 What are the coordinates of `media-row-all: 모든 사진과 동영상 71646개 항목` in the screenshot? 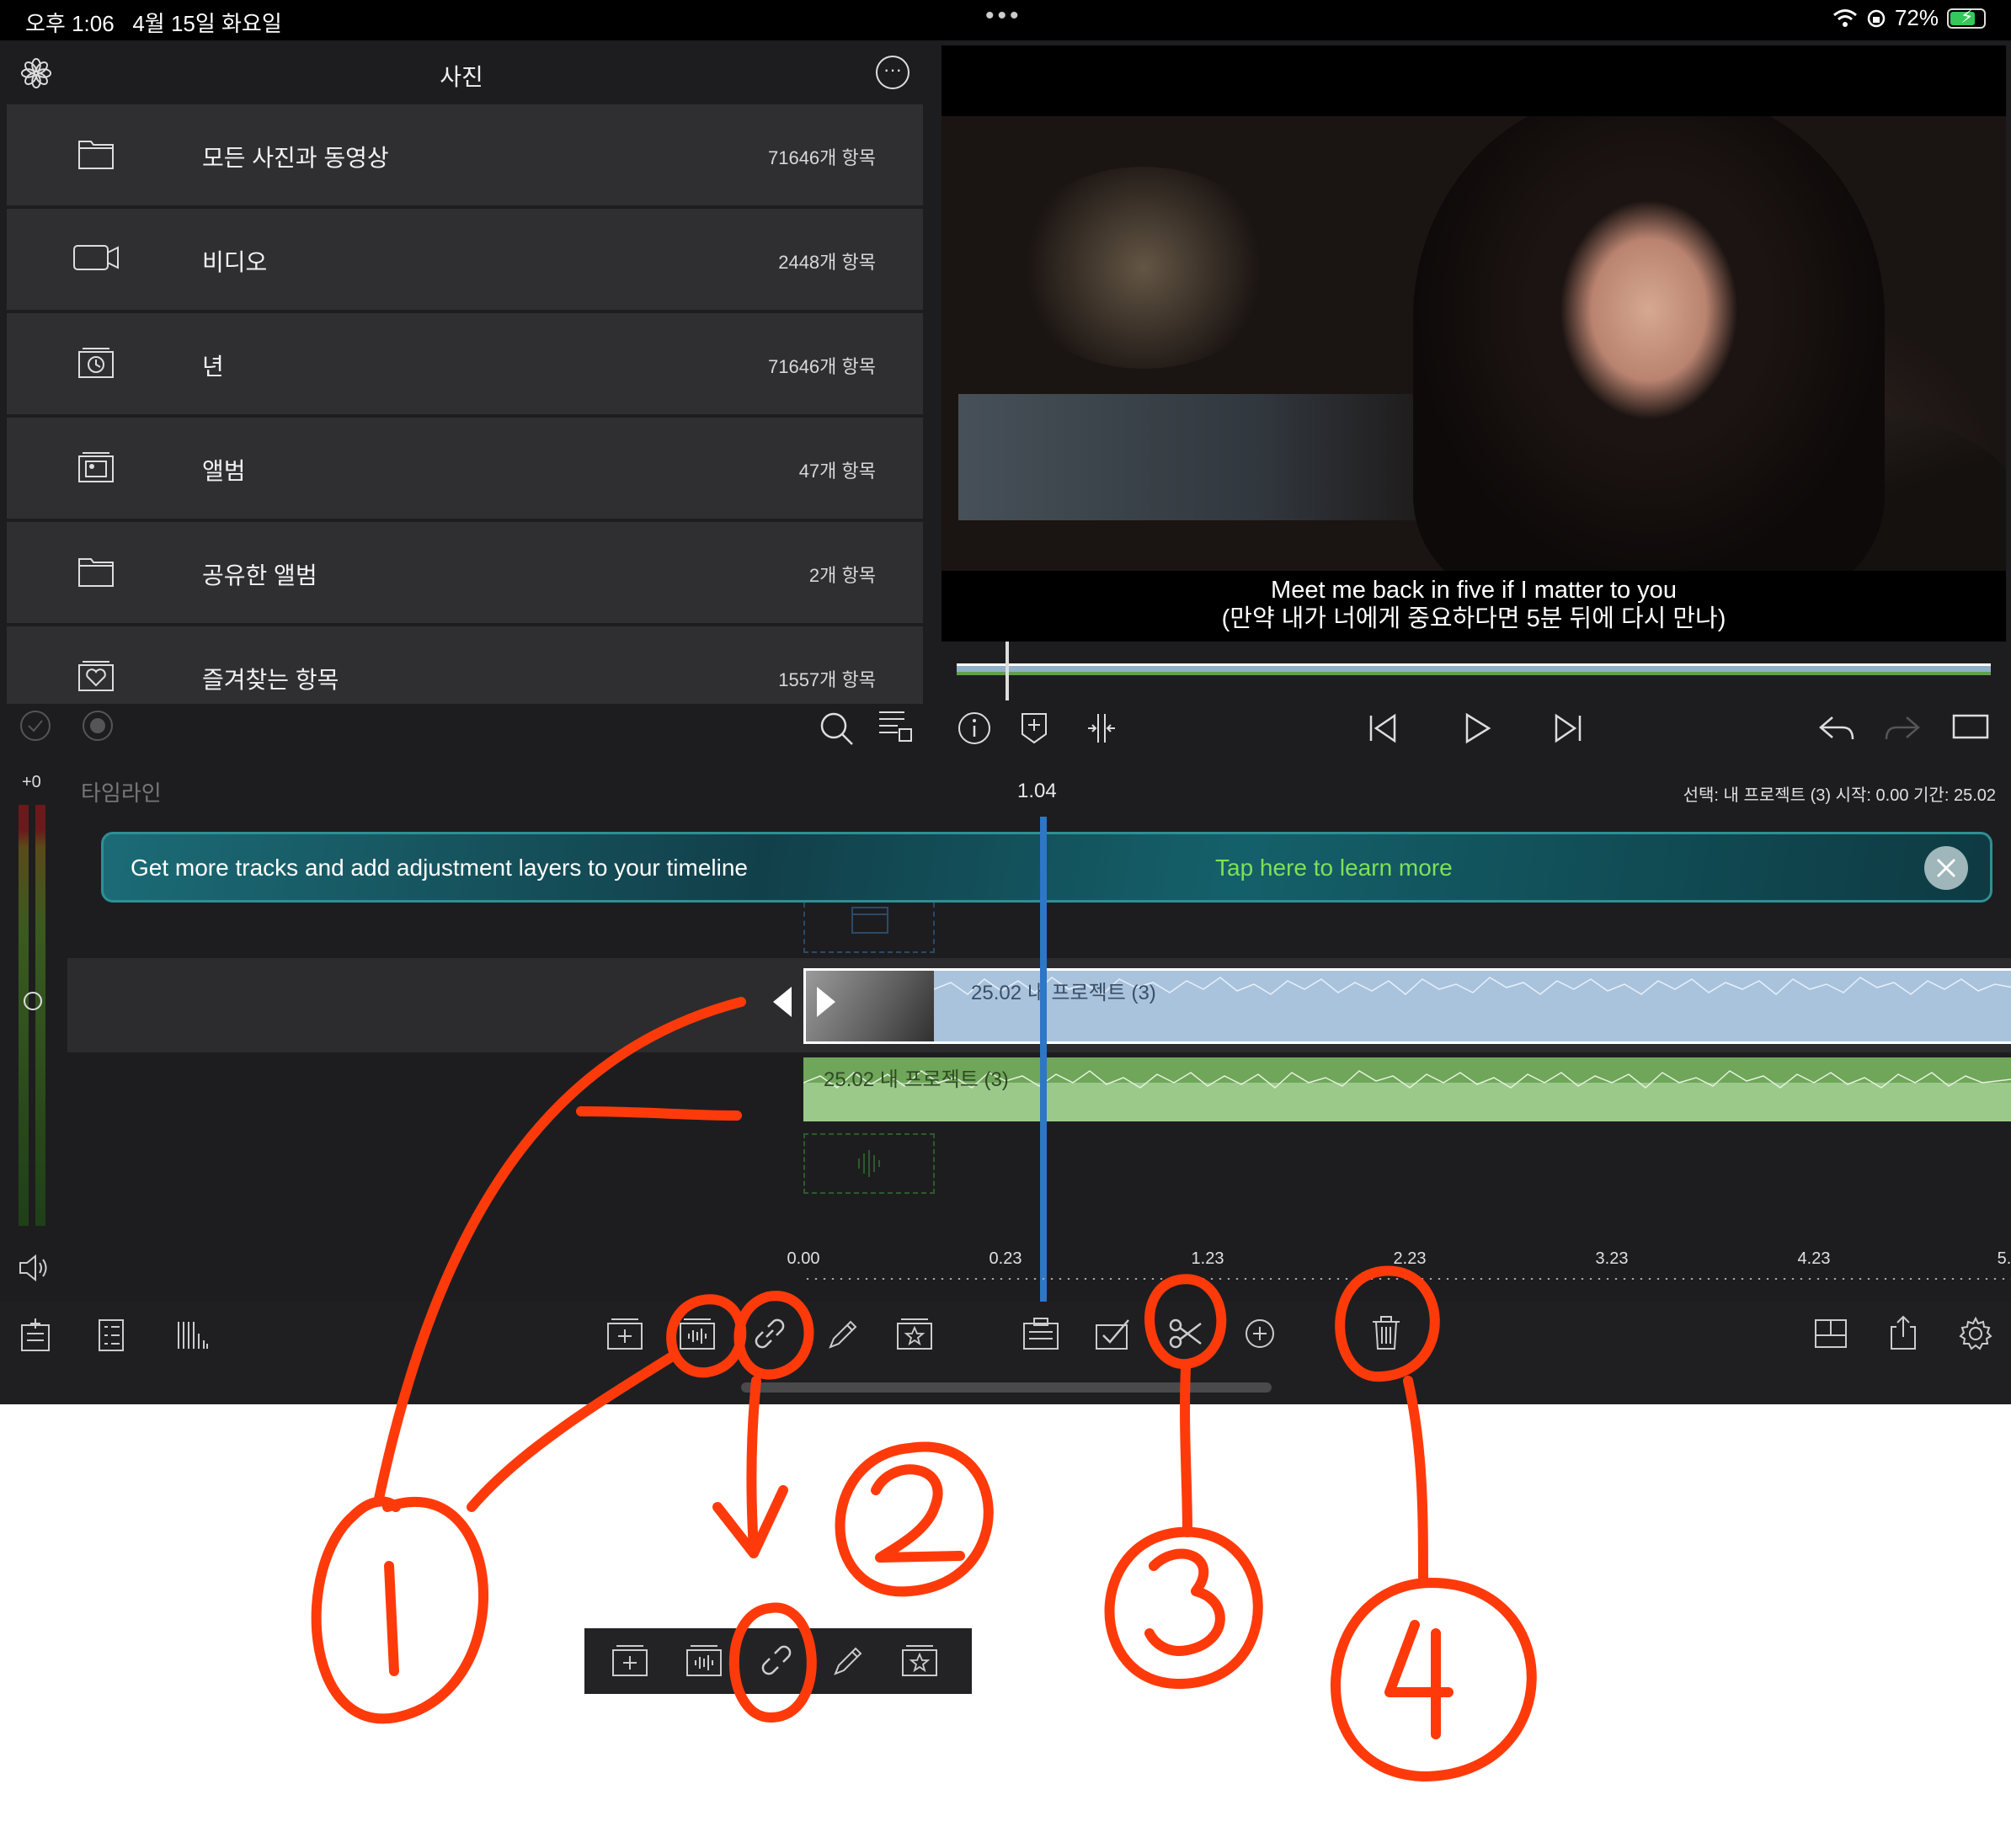 It's located at (465, 154).